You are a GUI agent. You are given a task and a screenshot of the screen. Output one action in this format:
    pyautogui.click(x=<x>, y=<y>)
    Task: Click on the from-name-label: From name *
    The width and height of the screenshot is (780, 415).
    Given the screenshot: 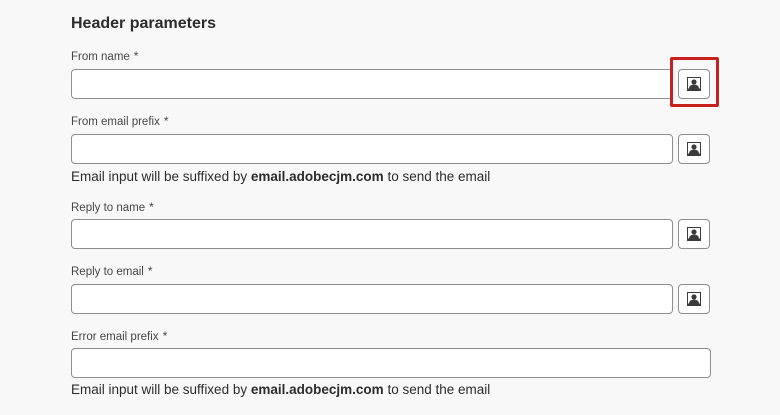 What is the action you would take?
    pyautogui.click(x=104, y=56)
    